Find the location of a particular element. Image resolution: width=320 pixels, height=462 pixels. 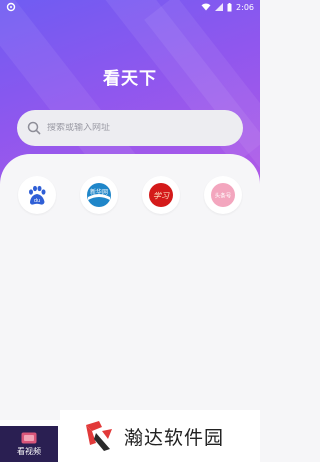

shortcut-xuexi: 学习 is located at coordinates (161, 195).